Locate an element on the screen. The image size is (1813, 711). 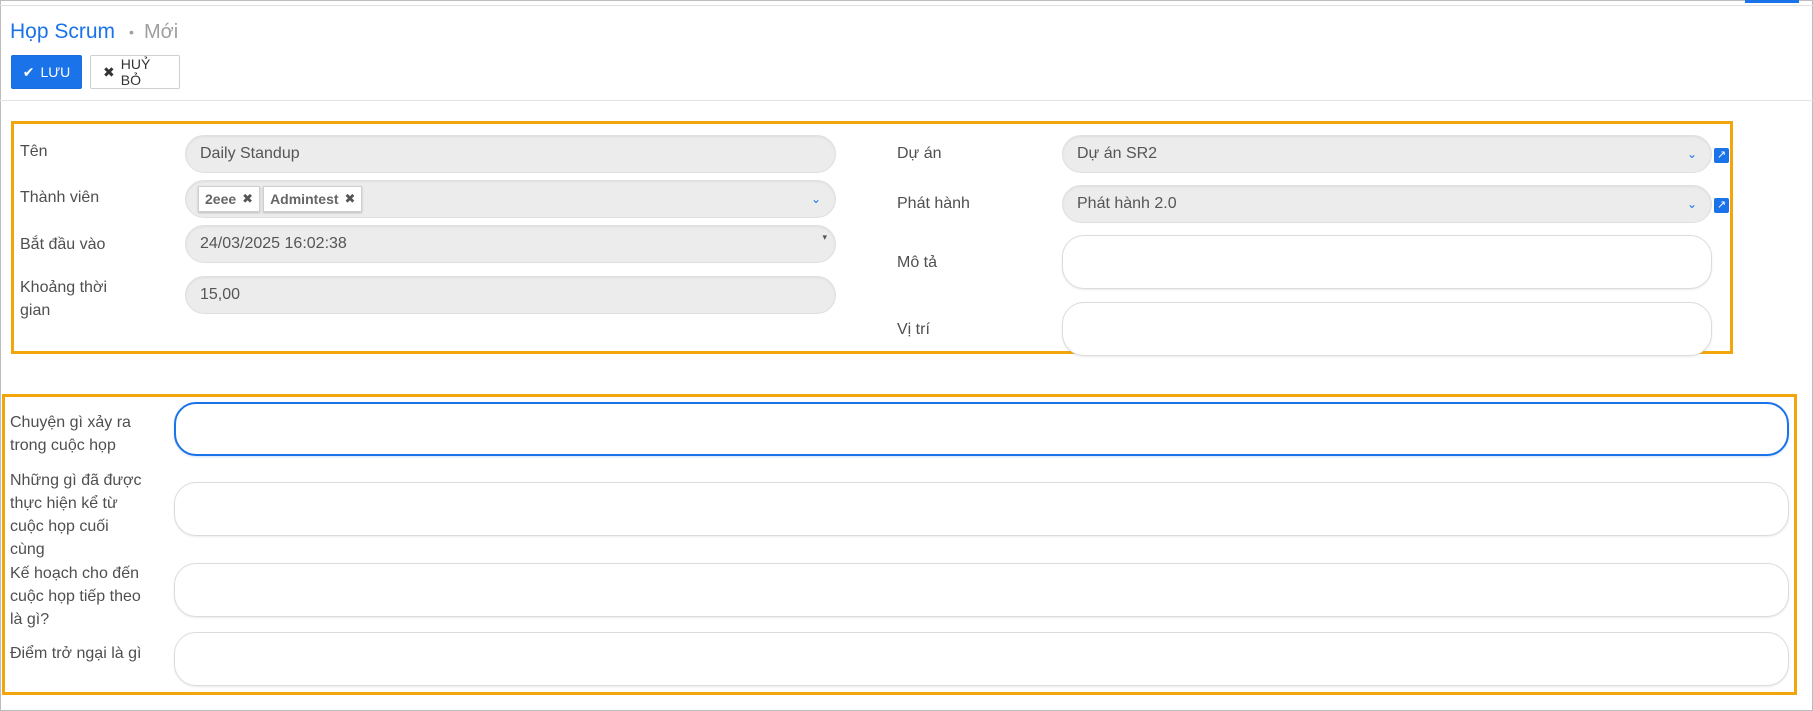
member-tag: Admintest ✖ is located at coordinates (313, 199).